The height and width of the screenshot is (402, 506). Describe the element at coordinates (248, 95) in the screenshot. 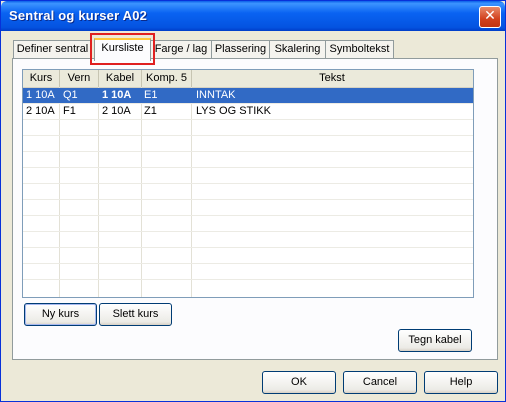

I see `table-row: 1 10A Q1 1 10A E1 INNTAK` at that location.